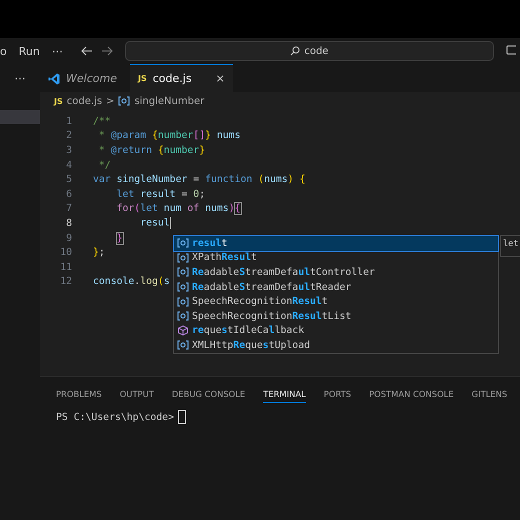 The width and height of the screenshot is (520, 520). Describe the element at coordinates (131, 282) in the screenshot. I see `code-line: console.log(s` at that location.